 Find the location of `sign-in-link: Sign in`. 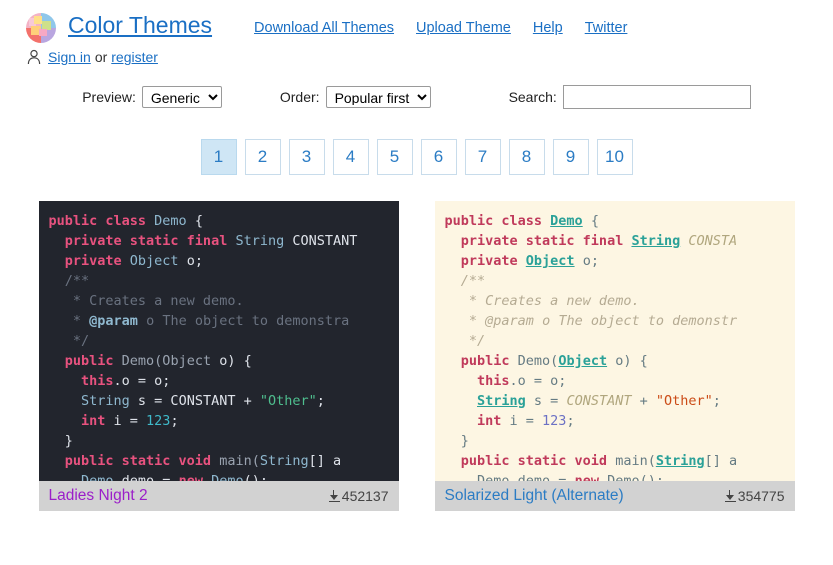

sign-in-link: Sign in is located at coordinates (69, 57).